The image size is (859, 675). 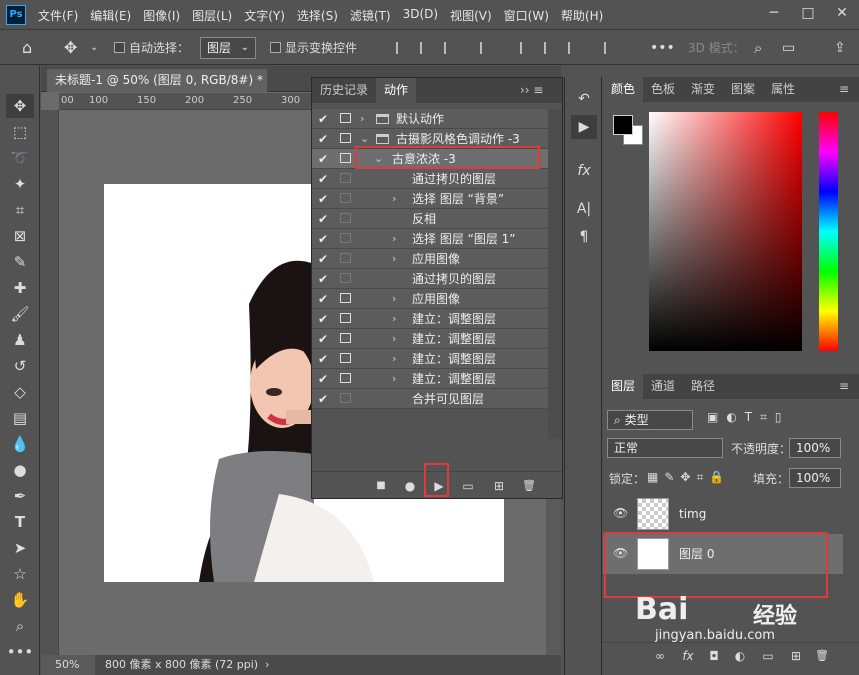 What do you see at coordinates (58, 15) in the screenshot?
I see `menu-file: 文件(F)` at bounding box center [58, 15].